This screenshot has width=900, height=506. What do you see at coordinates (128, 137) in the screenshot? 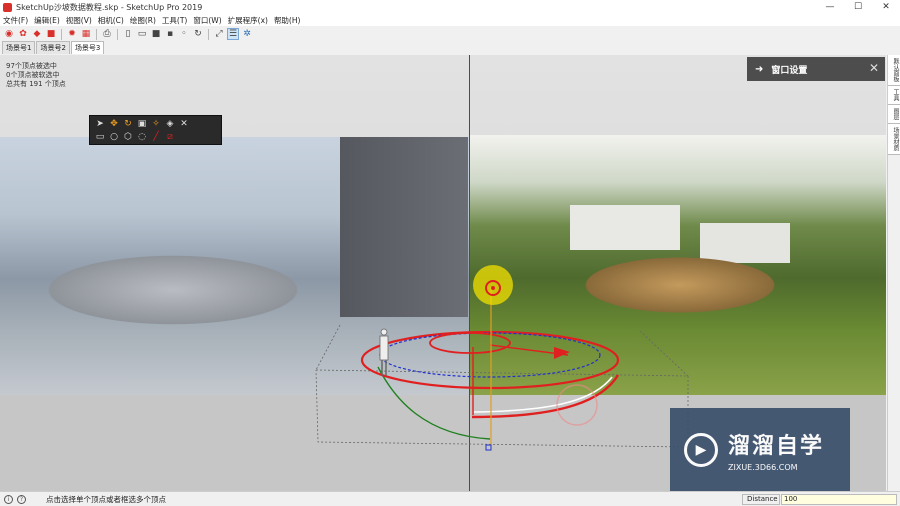
I see `polygon-select-icon: ⬡` at bounding box center [128, 137].